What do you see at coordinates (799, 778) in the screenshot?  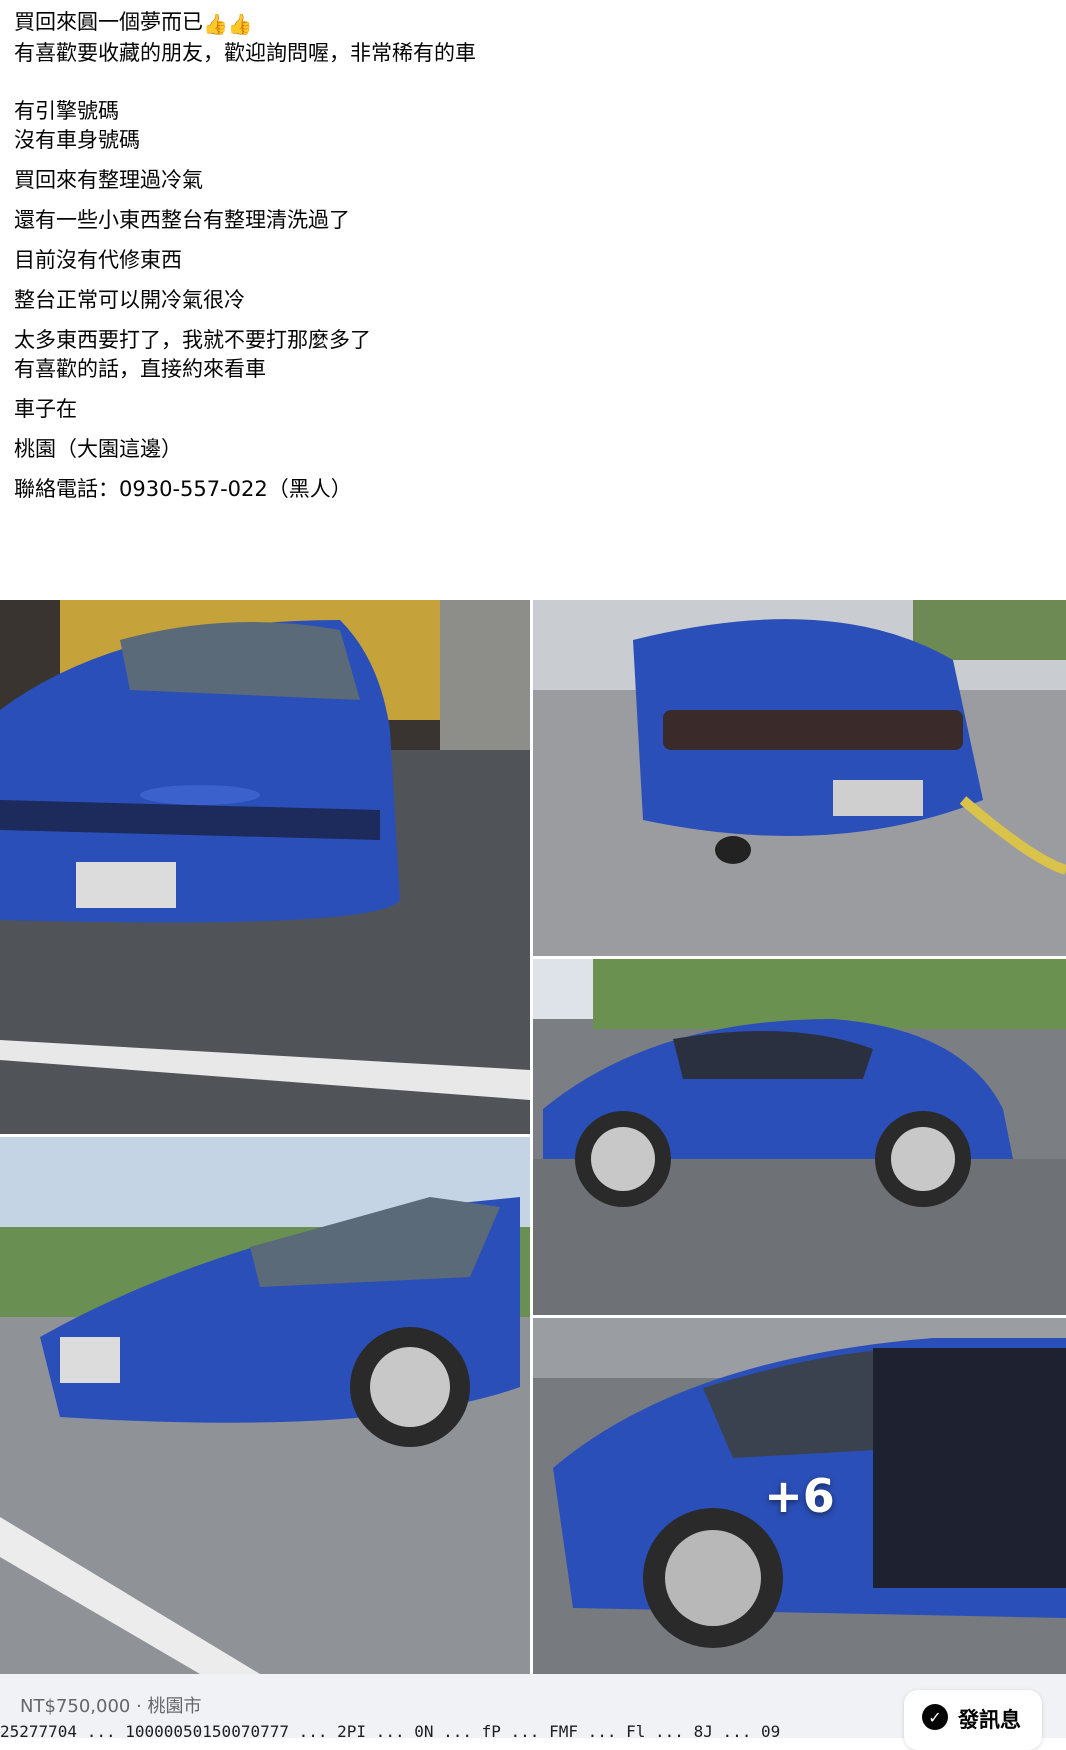 I see `car-photo-rear` at bounding box center [799, 778].